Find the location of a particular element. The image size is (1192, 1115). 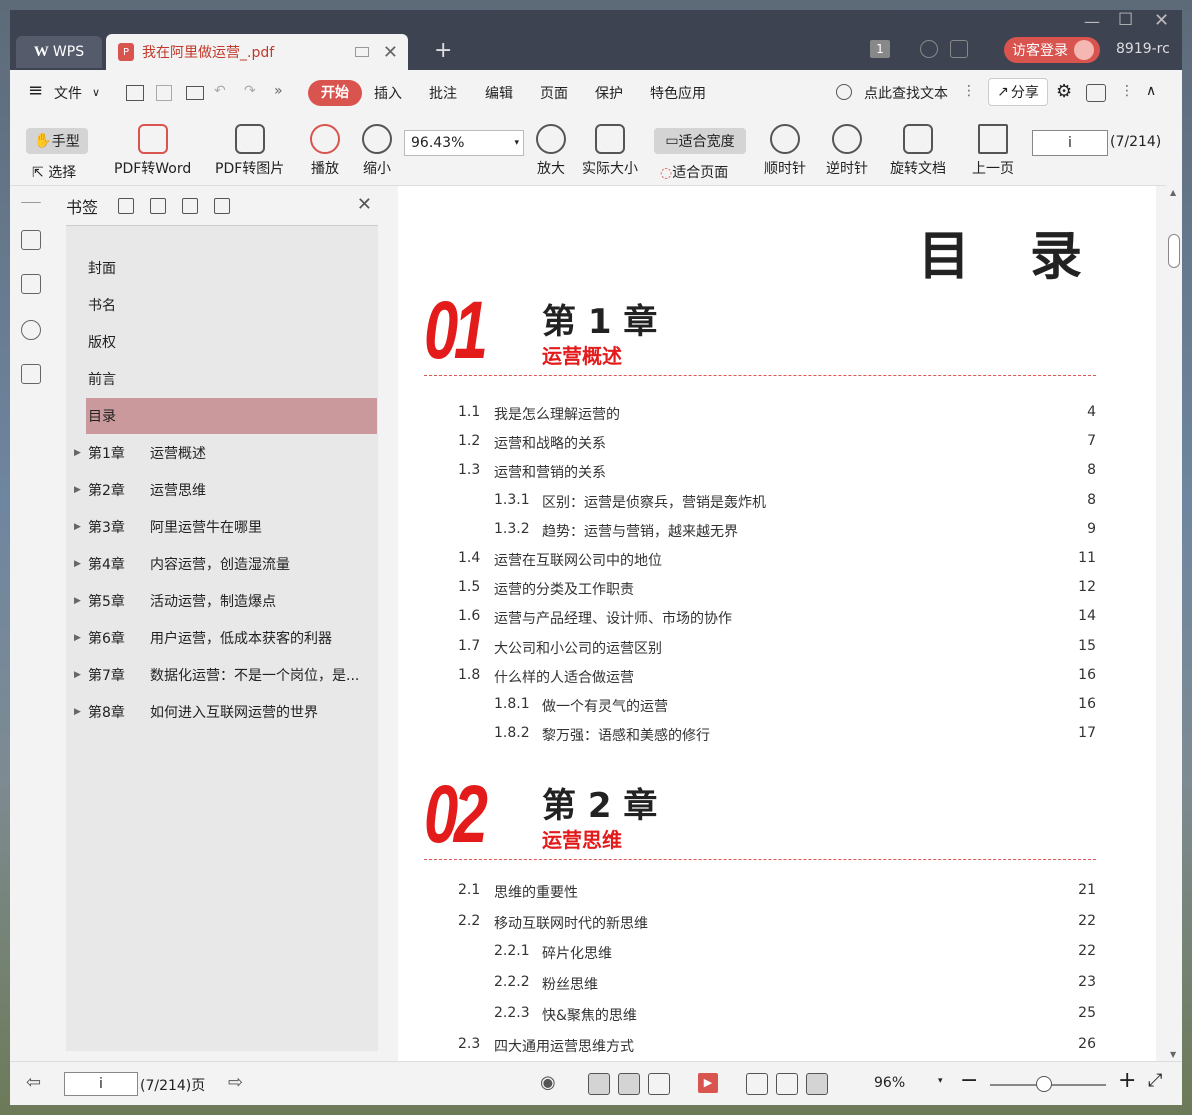

next-page-arrow-icon: ⇨ is located at coordinates (235, 1082).